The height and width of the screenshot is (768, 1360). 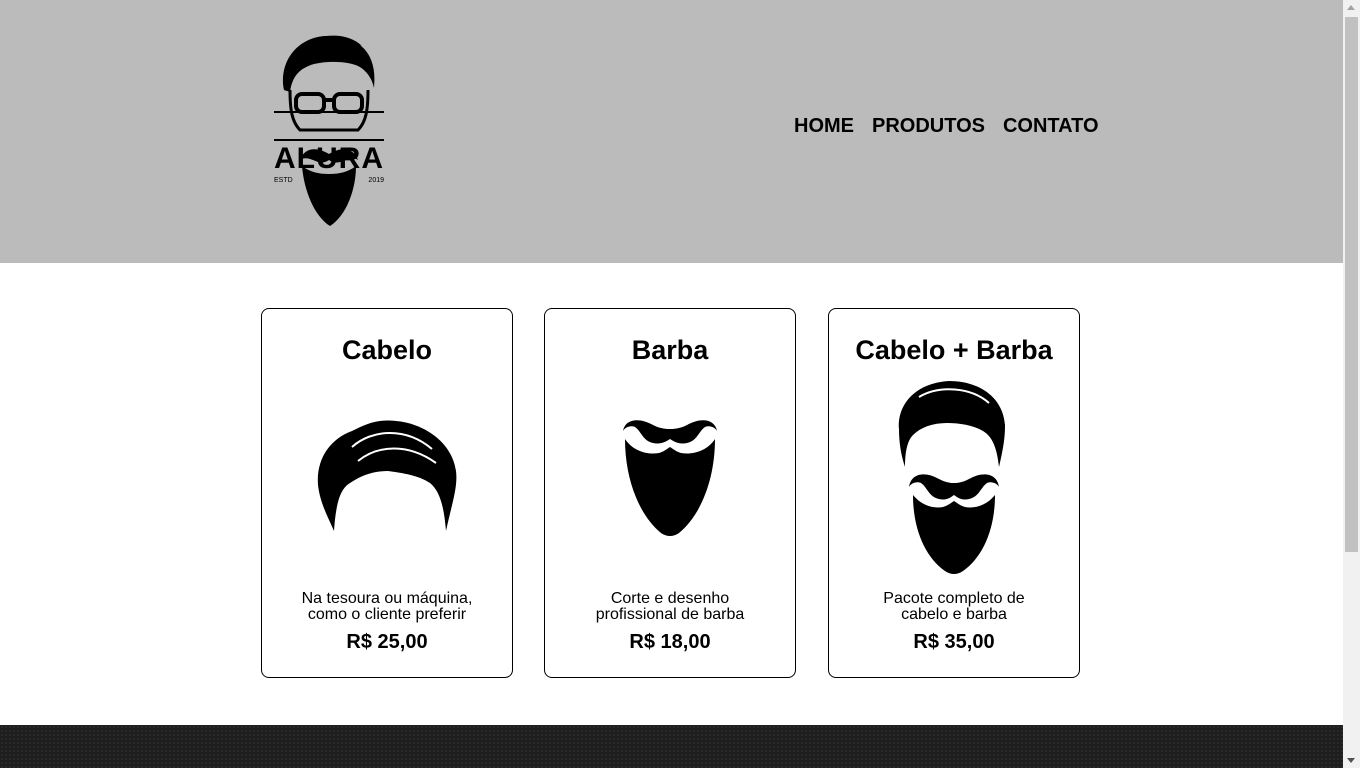 I want to click on product-description: Pacote completo de cabelo e barba, so click(x=954, y=606).